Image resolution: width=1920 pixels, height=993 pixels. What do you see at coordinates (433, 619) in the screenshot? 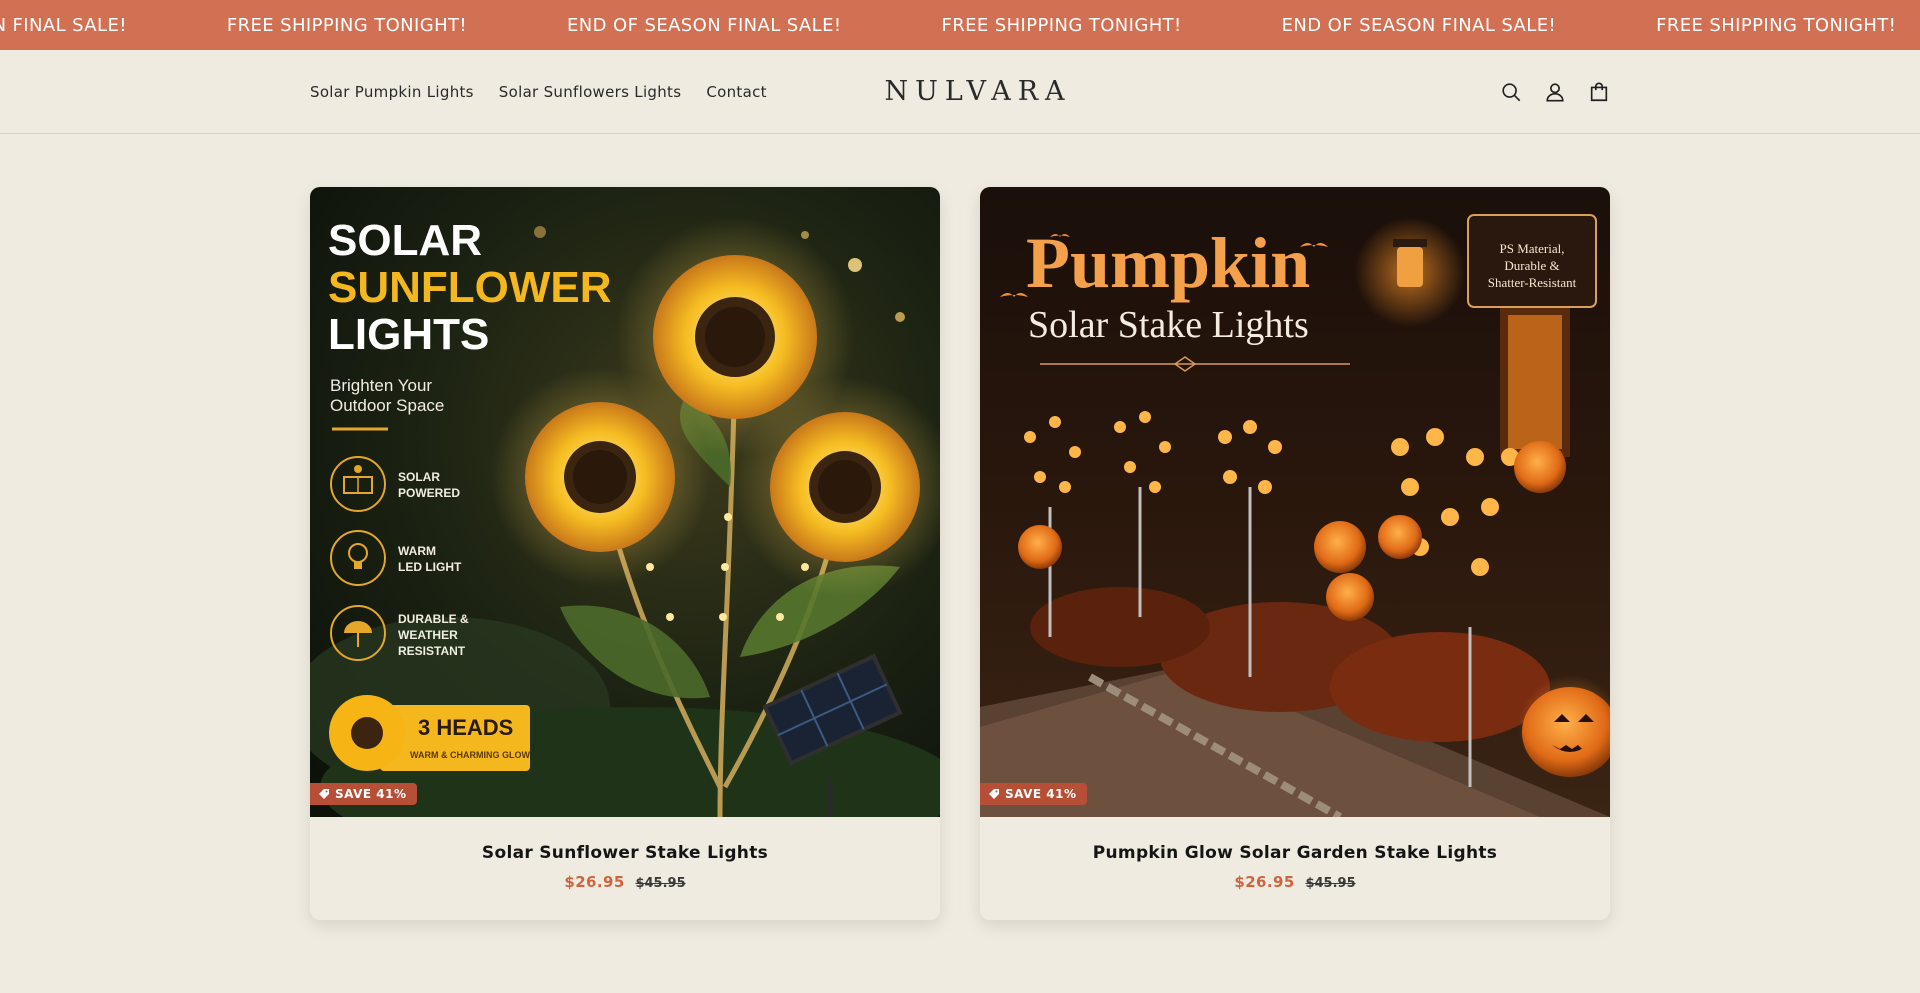
I see `img-feature-3-line1: DURABLE &` at bounding box center [433, 619].